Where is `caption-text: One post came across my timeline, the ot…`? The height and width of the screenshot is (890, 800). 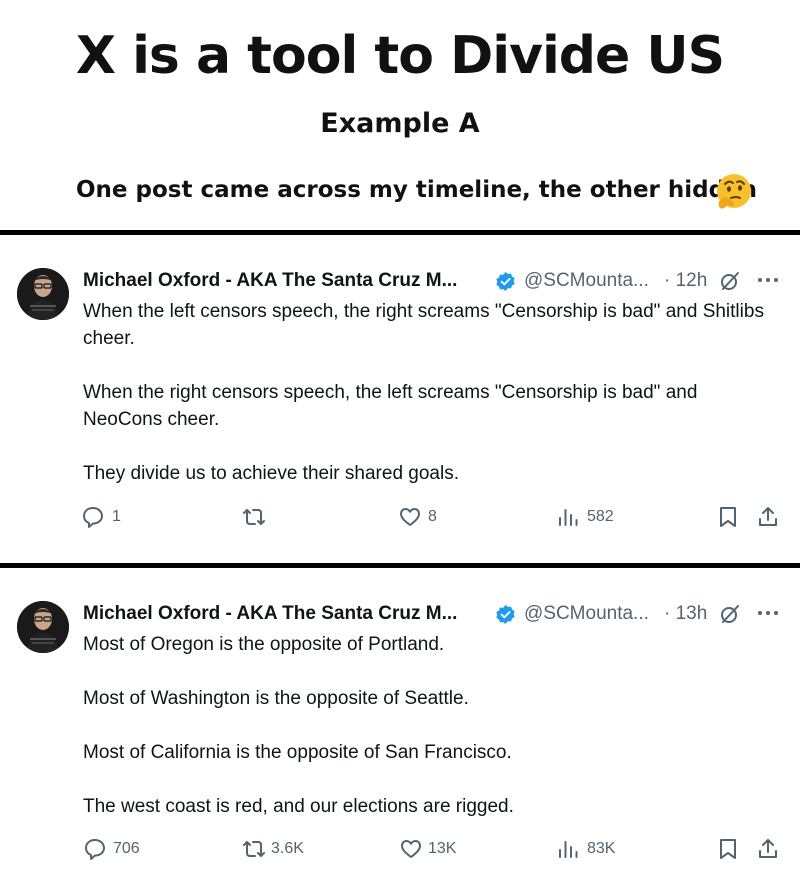
caption-text: One post came across my timeline, the ot… is located at coordinates (417, 190).